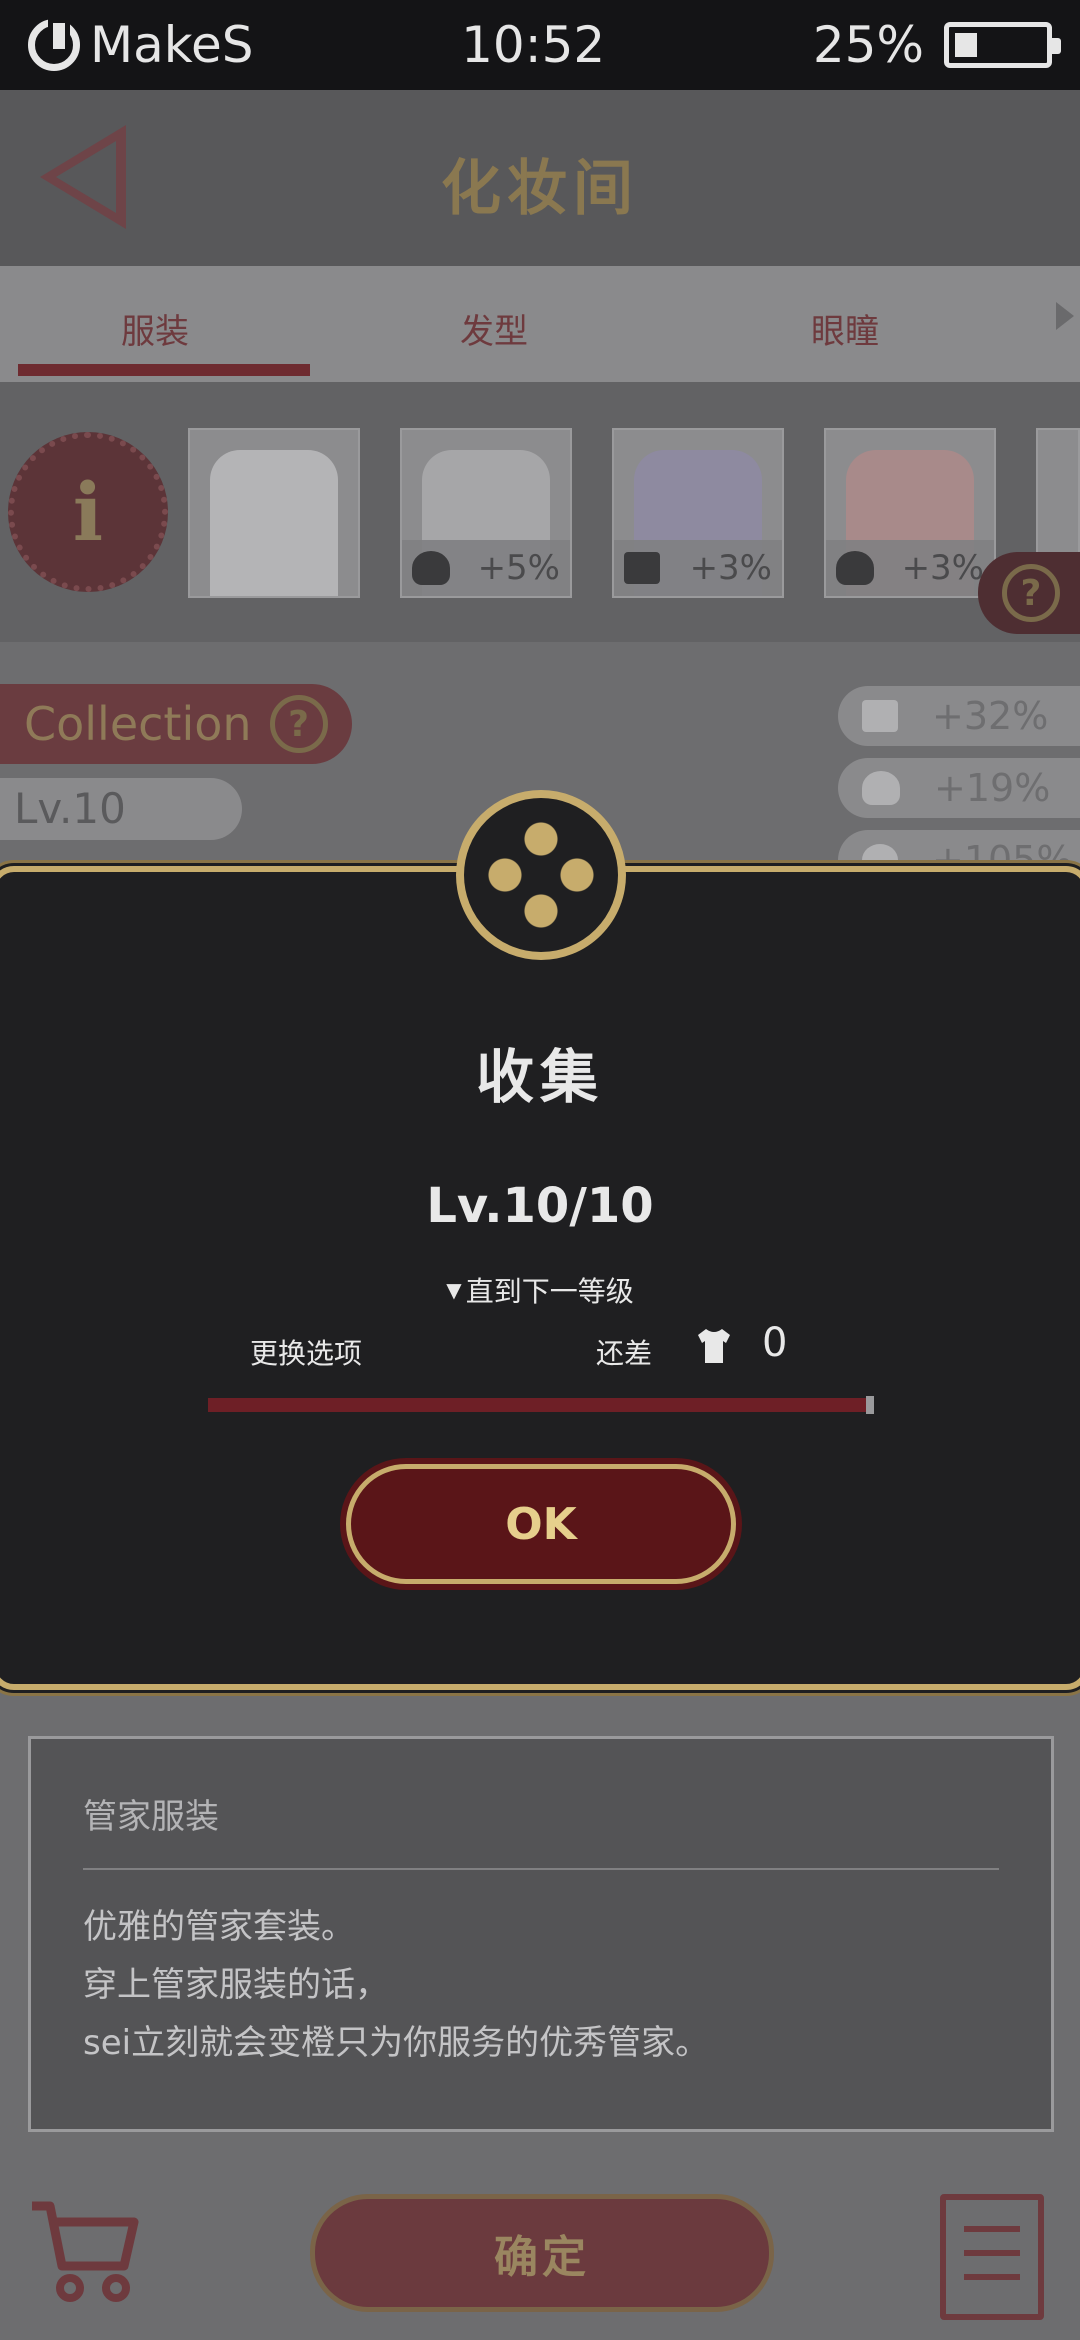 The height and width of the screenshot is (2340, 1080). I want to click on confirm-button: 确定, so click(542, 2253).